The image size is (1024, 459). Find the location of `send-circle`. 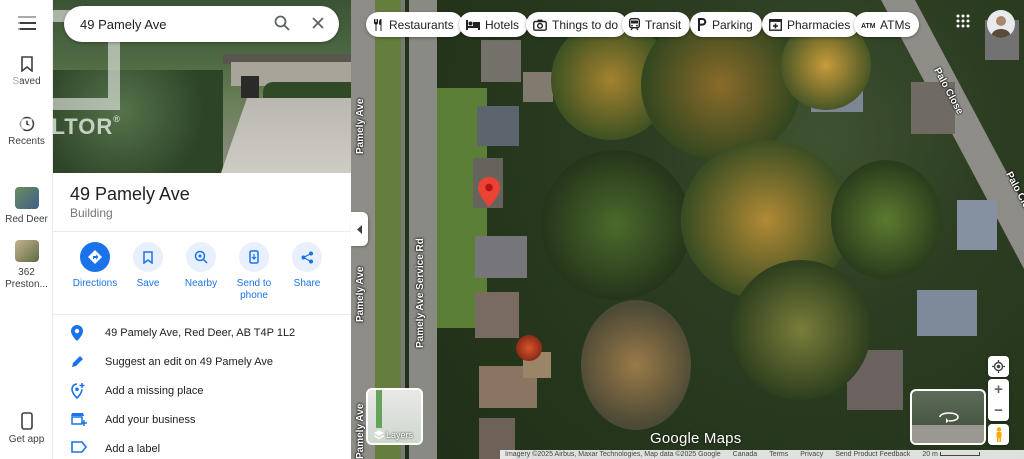

send-circle is located at coordinates (254, 257).